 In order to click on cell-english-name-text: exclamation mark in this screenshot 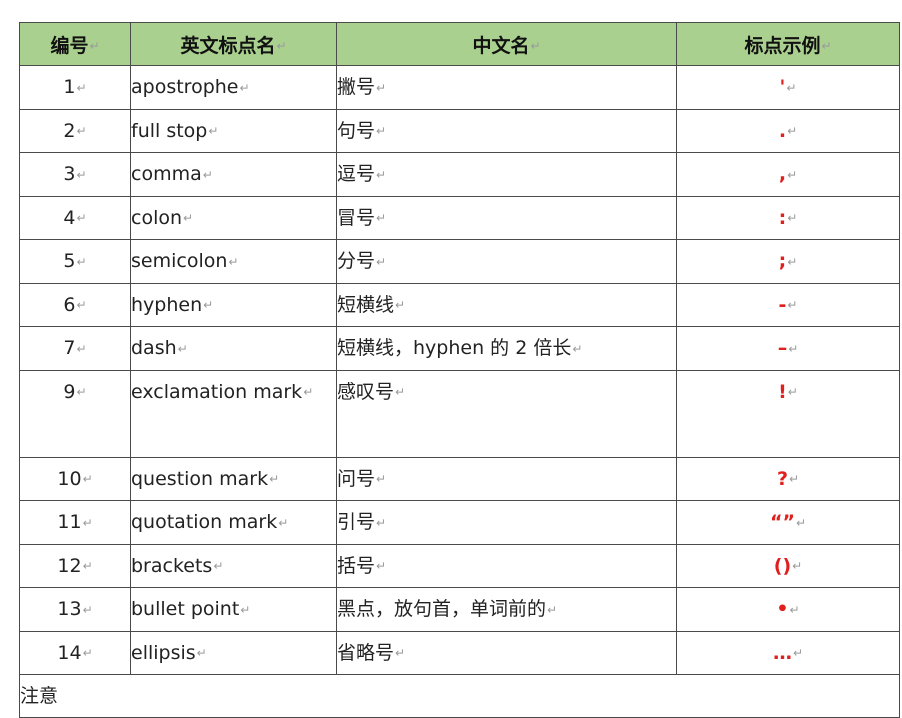, I will do `click(217, 391)`.